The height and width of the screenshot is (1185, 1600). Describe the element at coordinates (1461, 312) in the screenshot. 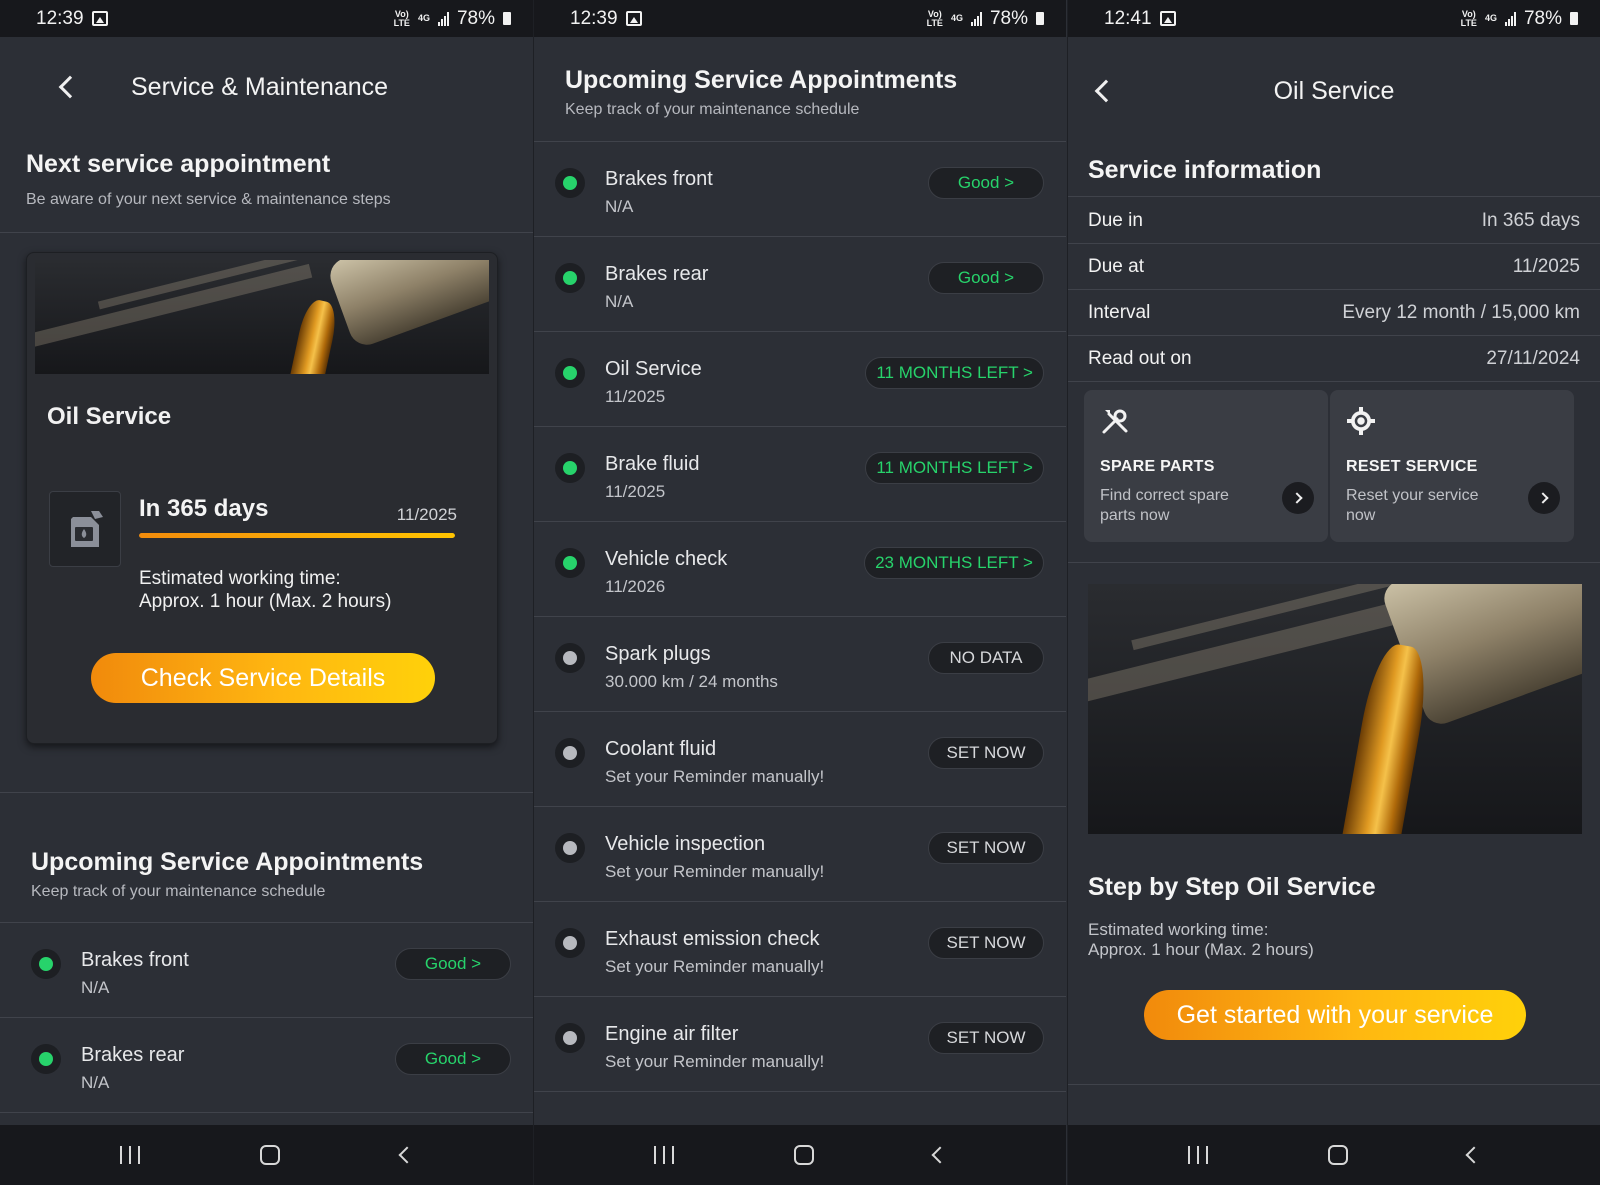

I see `info-value: Every 12 month / 15,000 km` at that location.